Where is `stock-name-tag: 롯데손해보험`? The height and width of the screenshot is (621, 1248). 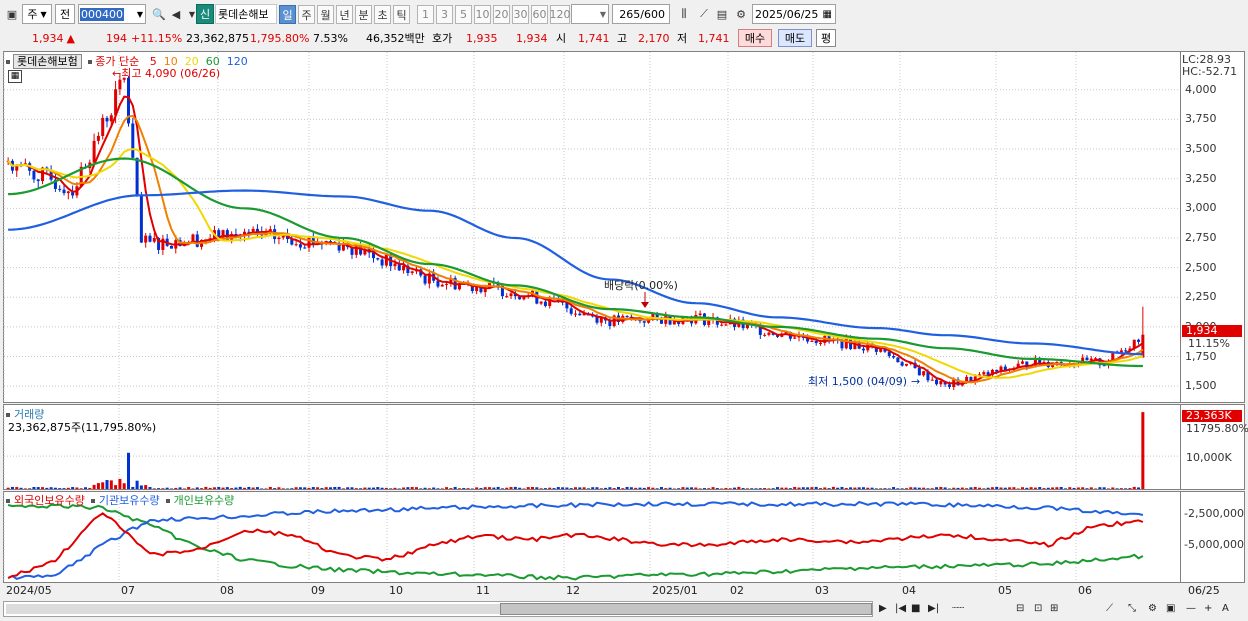 stock-name-tag: 롯데손해보험 is located at coordinates (47, 61).